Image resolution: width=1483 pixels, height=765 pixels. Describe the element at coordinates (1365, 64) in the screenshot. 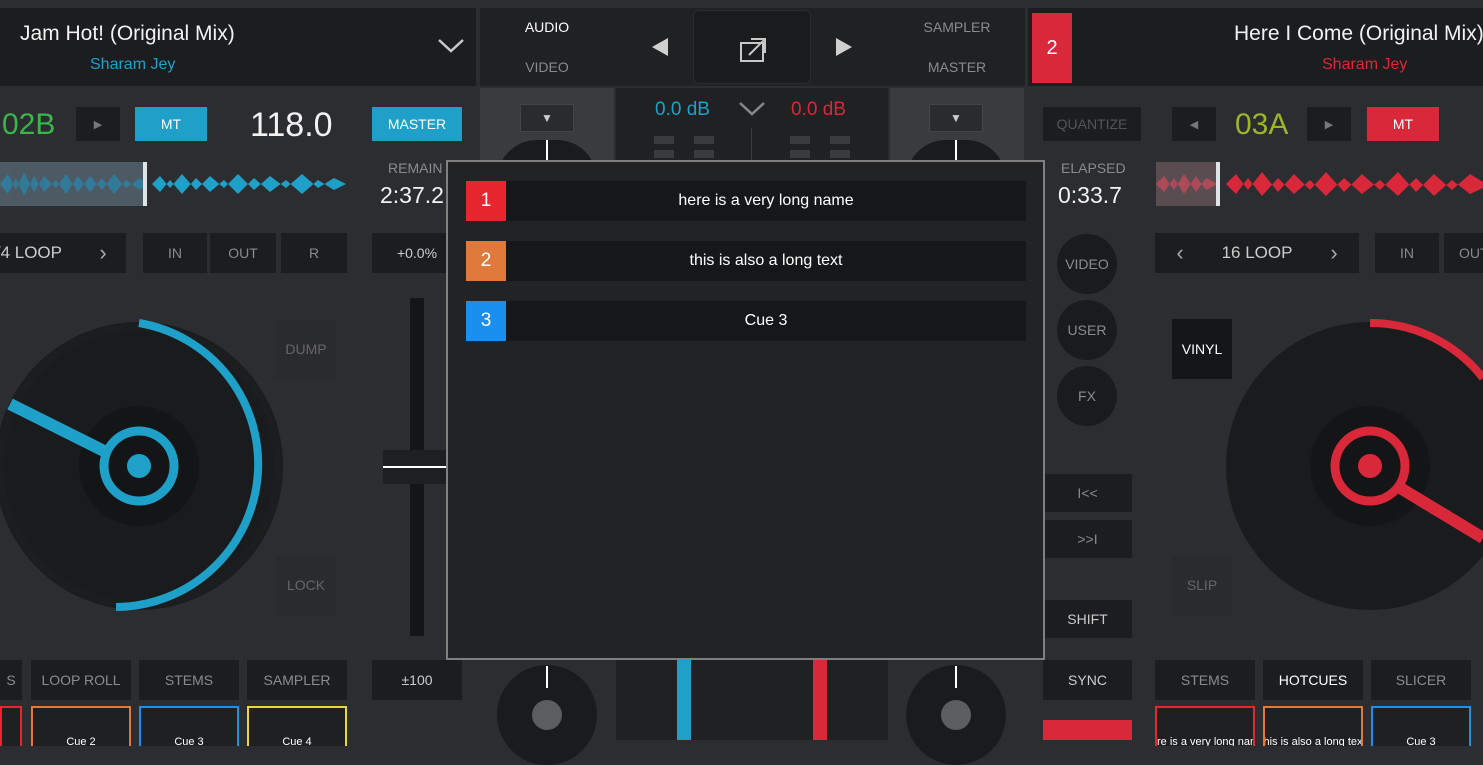

I see `deck2-artist: Sharam Jey` at that location.